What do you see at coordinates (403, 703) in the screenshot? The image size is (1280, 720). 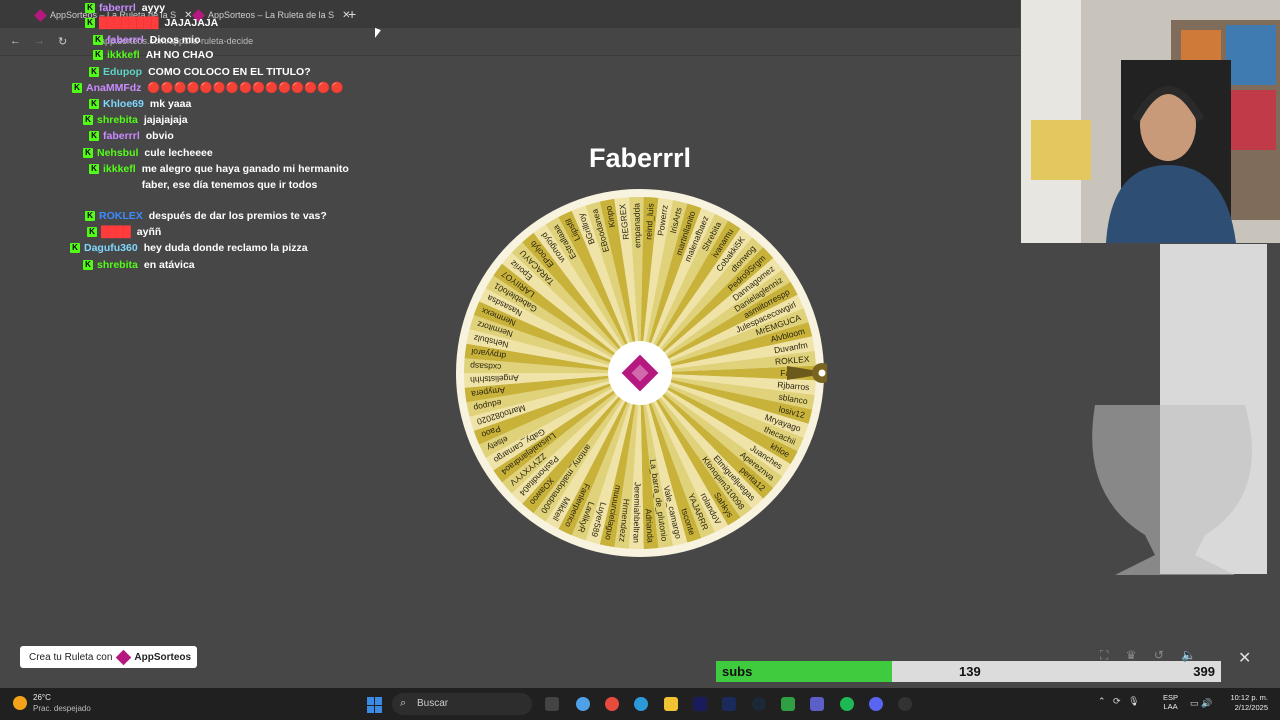 I see `search-icon: ⌕` at bounding box center [403, 703].